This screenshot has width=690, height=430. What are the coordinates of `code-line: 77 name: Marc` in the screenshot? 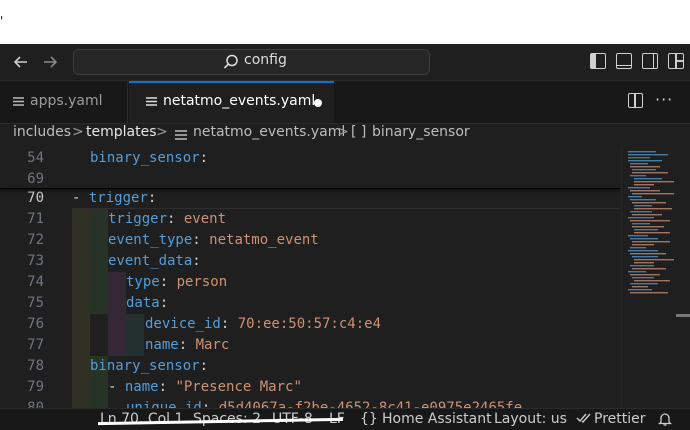 It's located at (310, 345).